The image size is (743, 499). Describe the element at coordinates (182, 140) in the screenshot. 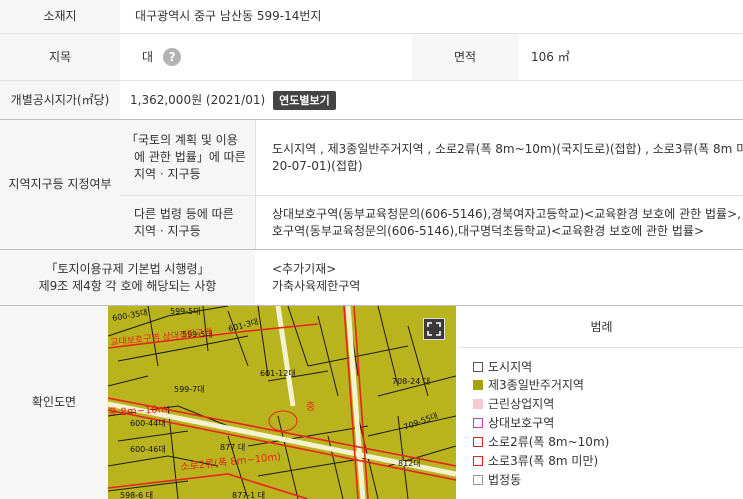

I see `zoning-sub1-label-line: 「국토의 계획 및 이용` at that location.